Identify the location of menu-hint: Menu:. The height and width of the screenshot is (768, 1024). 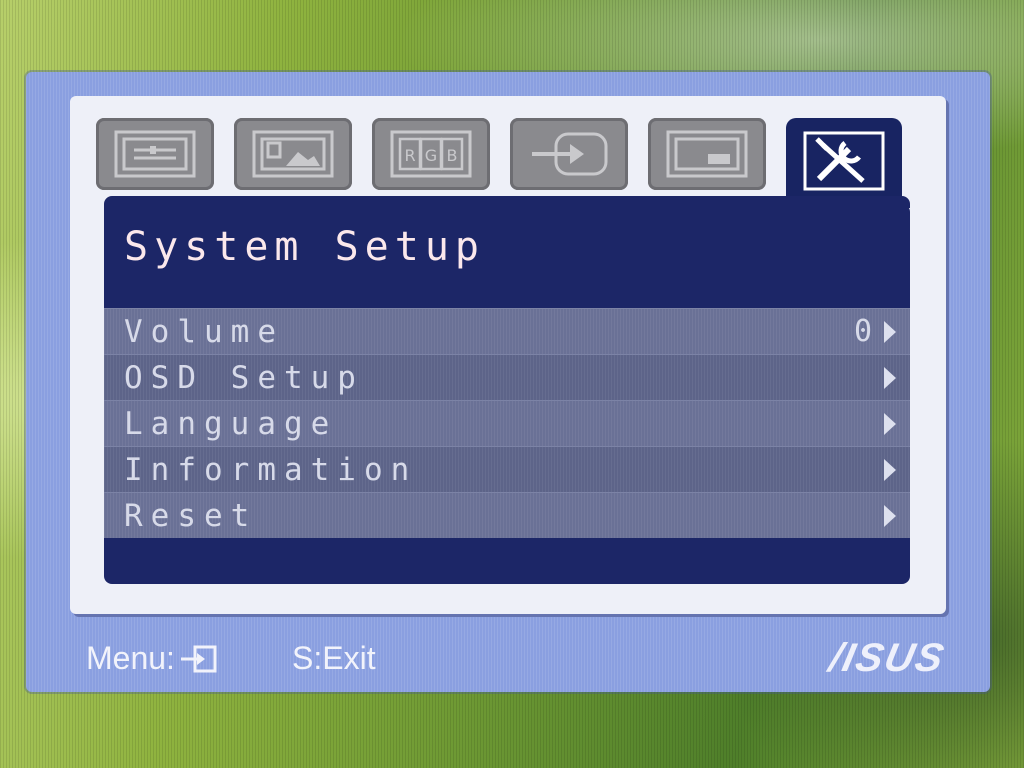
(152, 658).